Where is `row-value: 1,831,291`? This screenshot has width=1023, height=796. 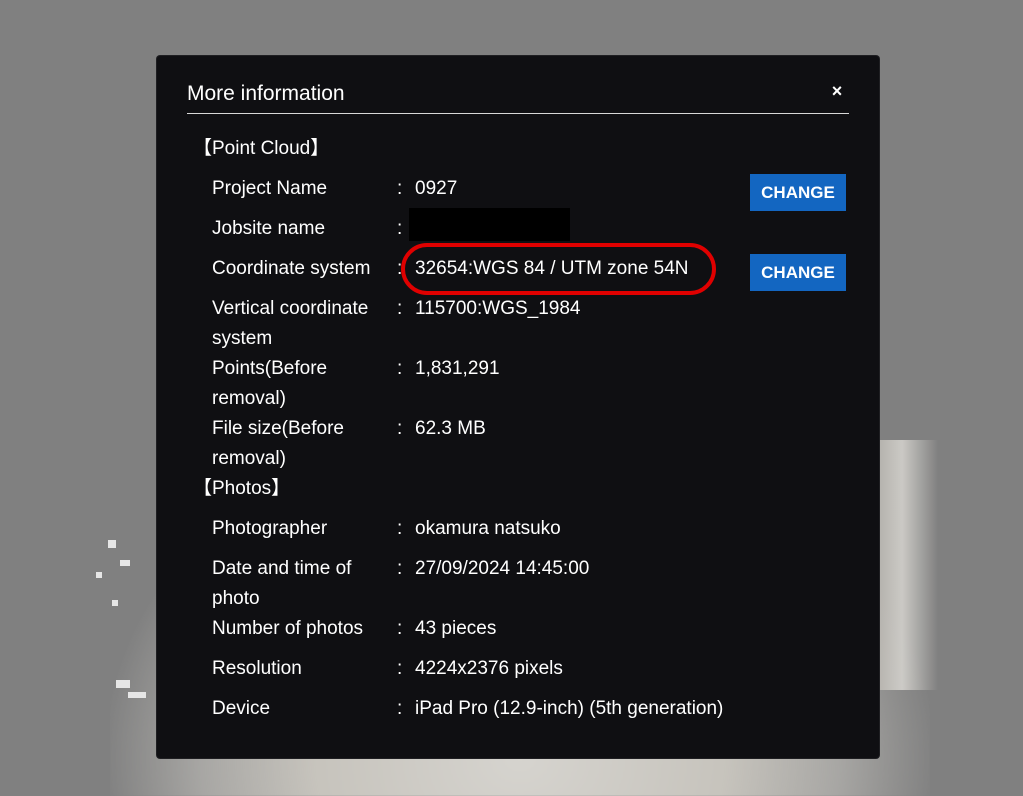
row-value: 1,831,291 is located at coordinates (457, 368).